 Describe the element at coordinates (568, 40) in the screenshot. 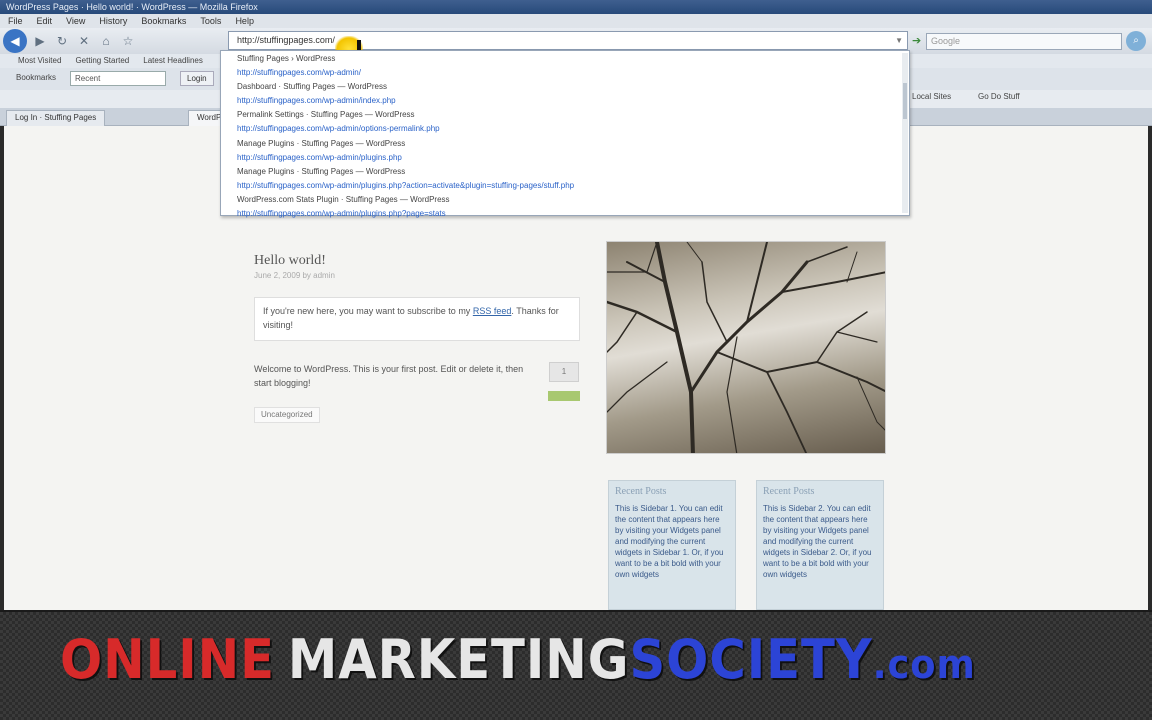

I see `address-bar: http://stuffingpages.com/ ▼` at that location.